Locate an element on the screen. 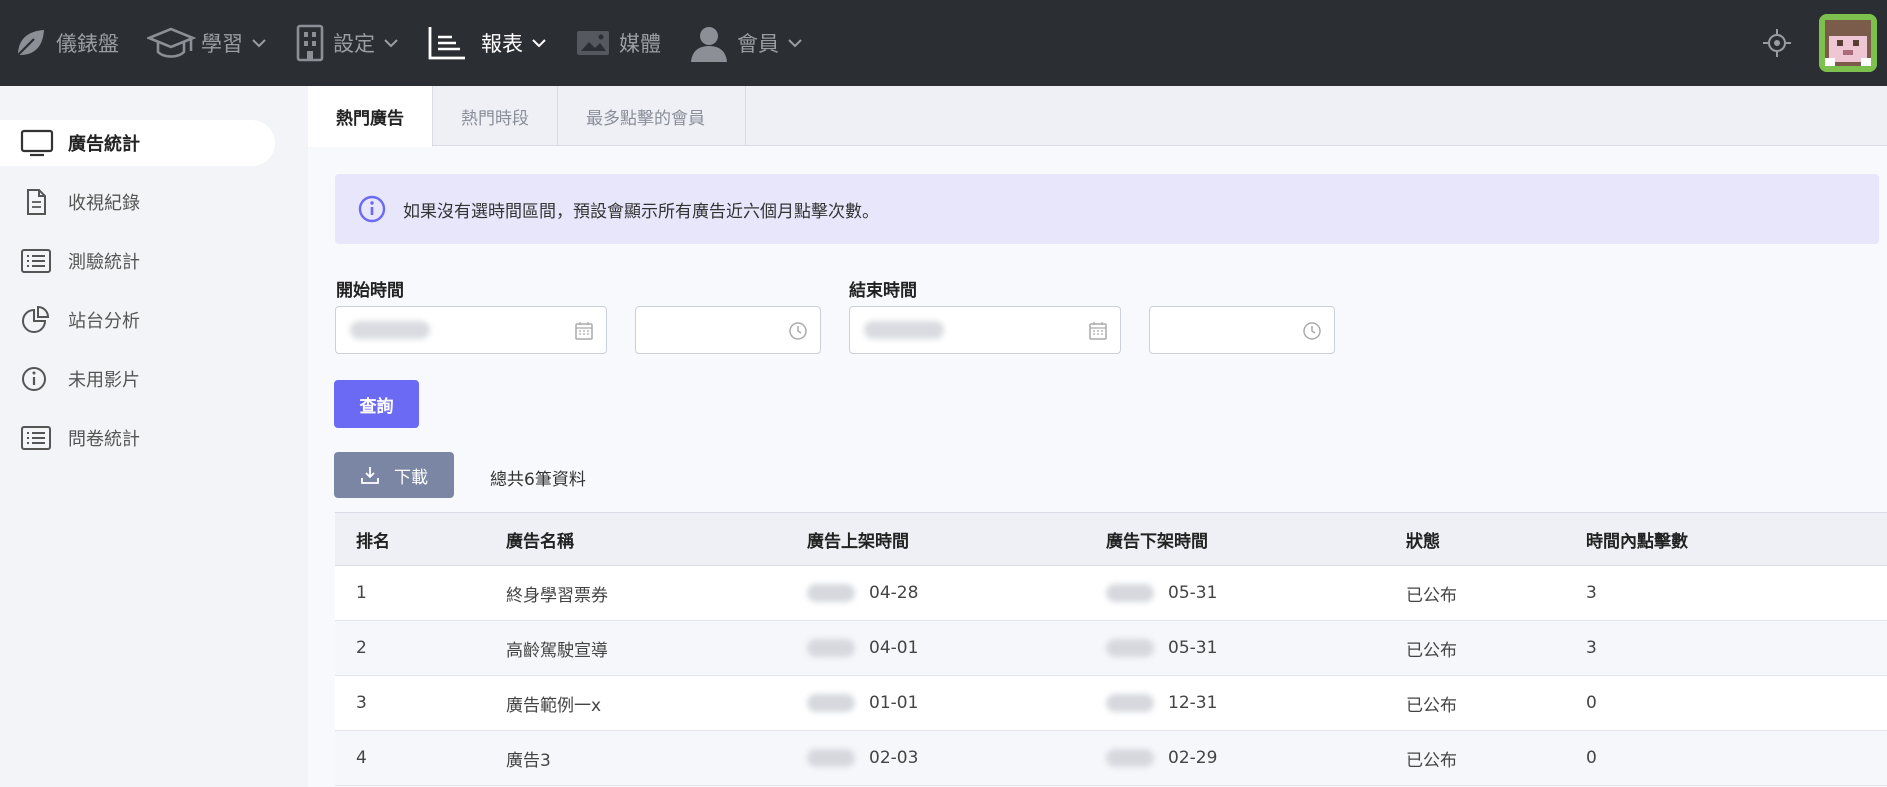  table-header: 排名 廣告名稱 廣告上架時間 廣告下架時間 狀態 時間內點擊數 is located at coordinates (1111, 539).